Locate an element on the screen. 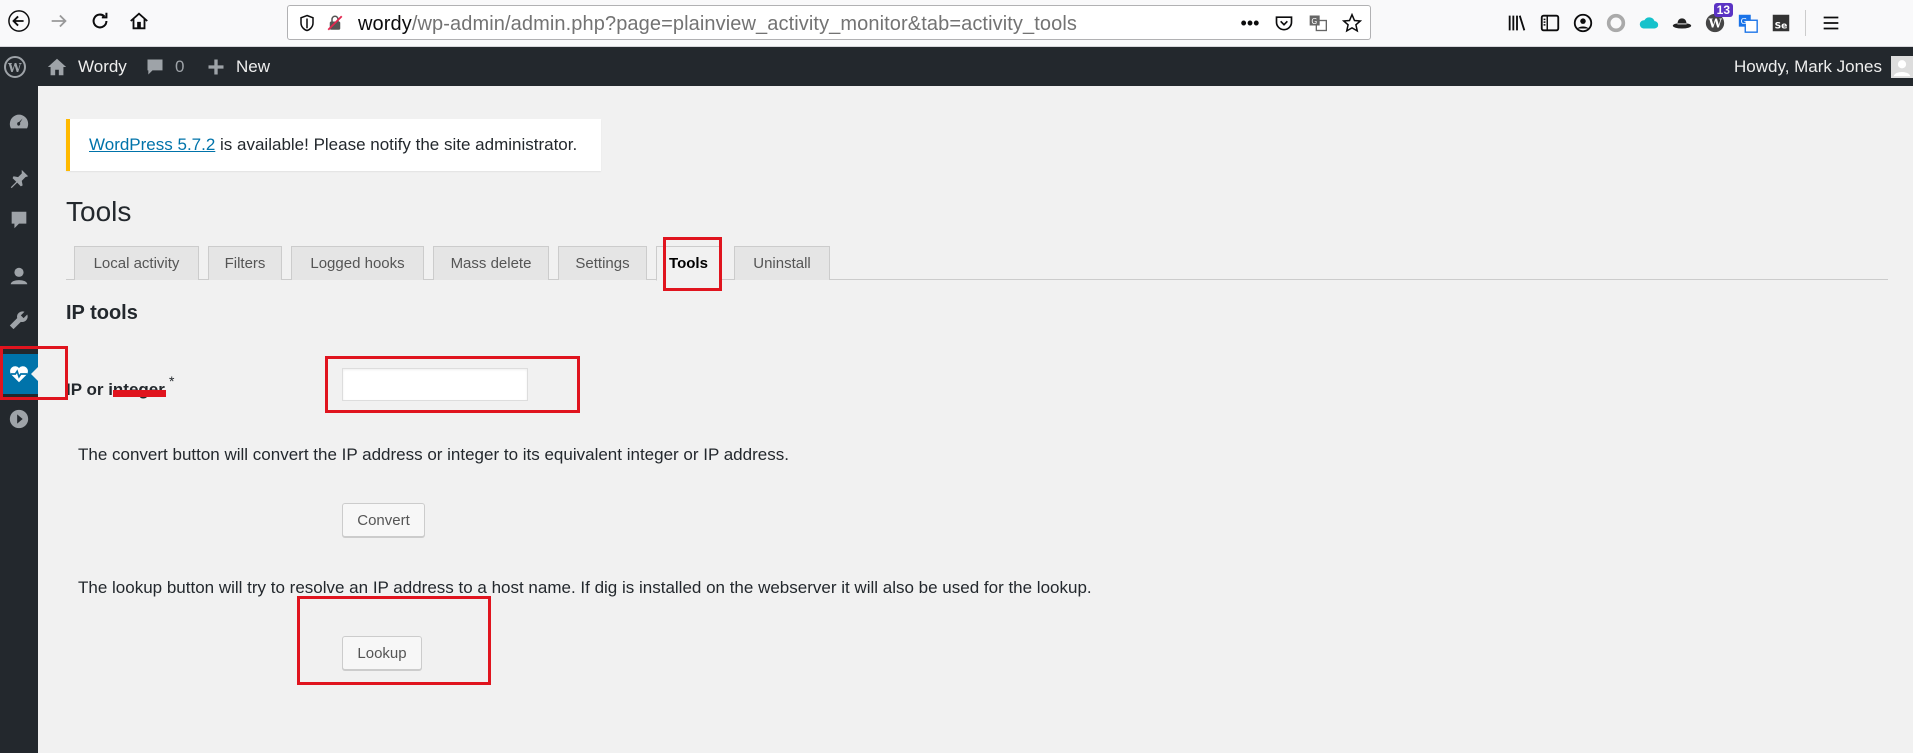  hamburger-menu-icon is located at coordinates (1830, 23).